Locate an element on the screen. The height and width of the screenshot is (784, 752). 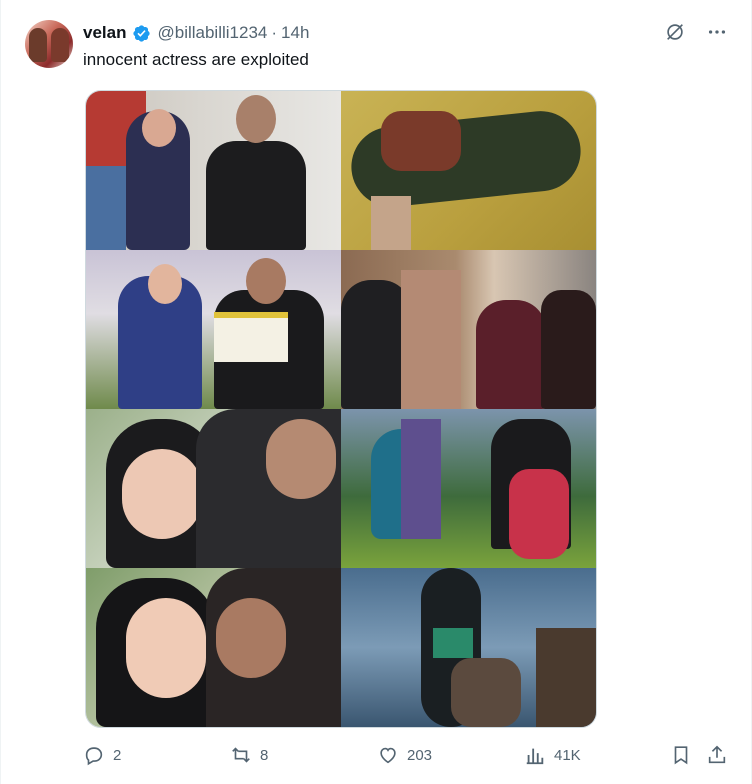
action-bar: 2 8 203 41K is located at coordinates (407, 756).